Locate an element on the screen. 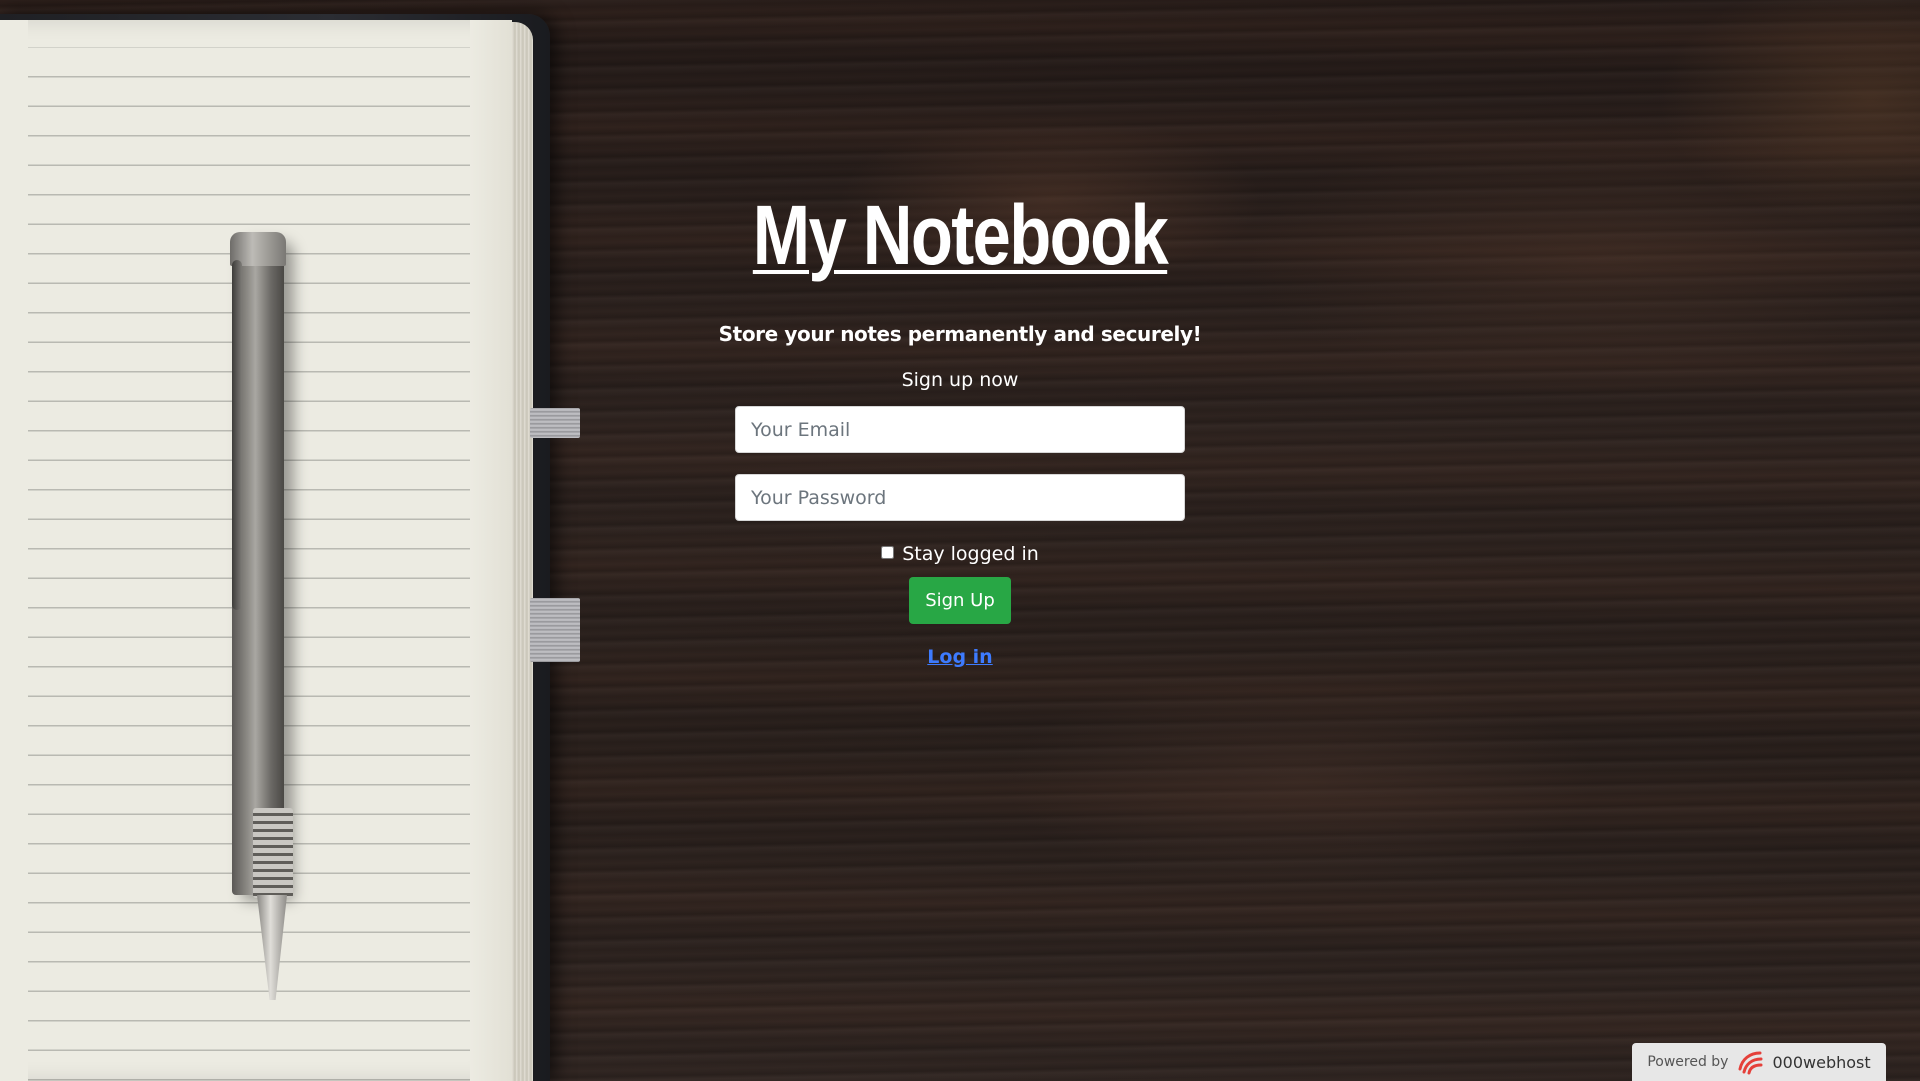 The width and height of the screenshot is (1920, 1081). powered-by-label: Powered by is located at coordinates (1688, 1062).